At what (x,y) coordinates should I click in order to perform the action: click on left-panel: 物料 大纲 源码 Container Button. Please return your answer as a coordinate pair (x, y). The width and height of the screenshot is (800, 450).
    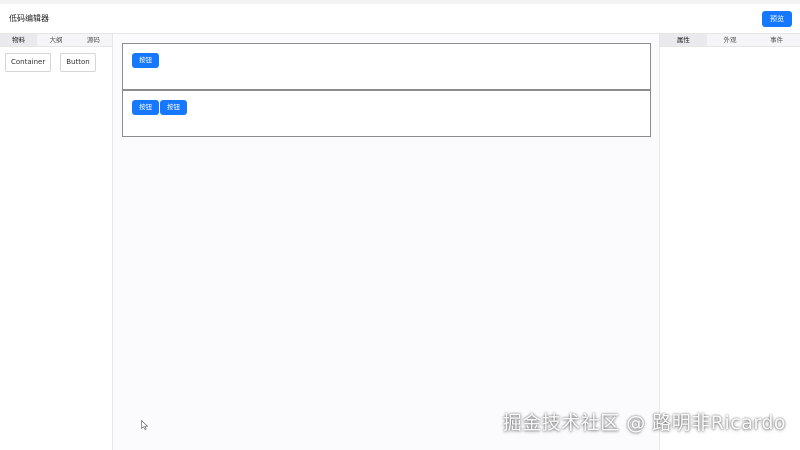
    Looking at the image, I should click on (56, 242).